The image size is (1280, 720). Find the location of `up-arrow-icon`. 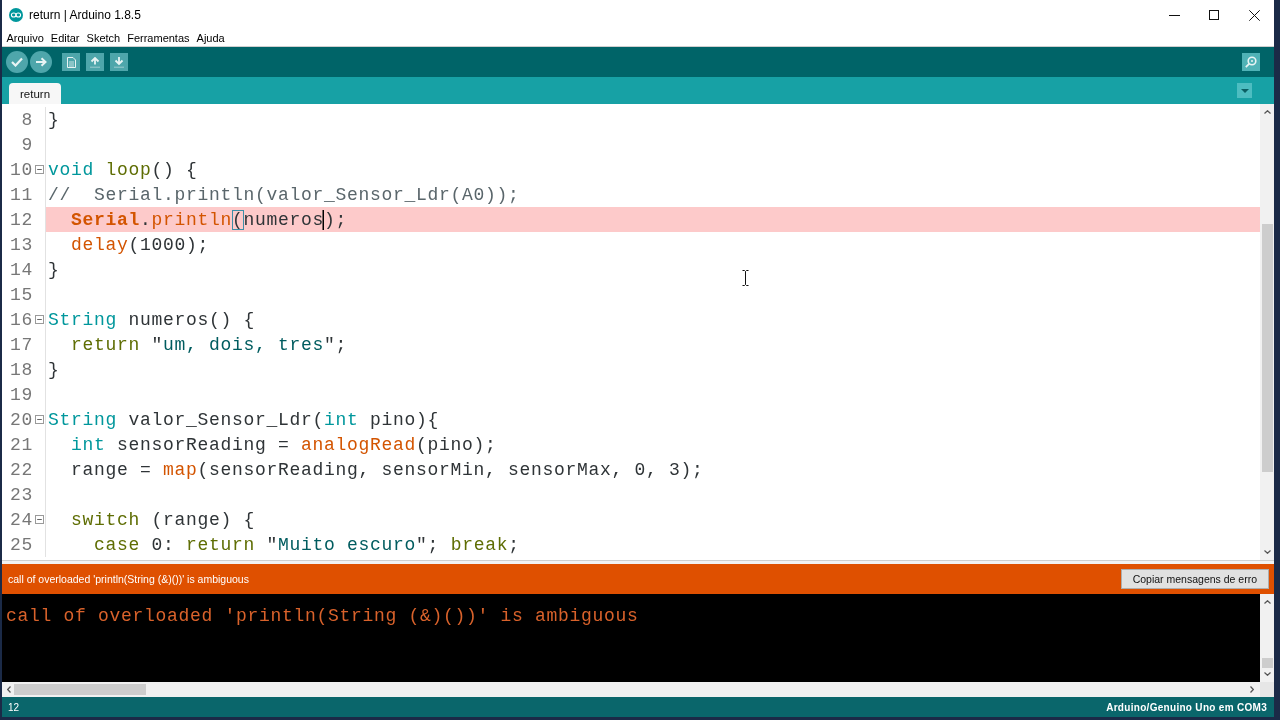

up-arrow-icon is located at coordinates (95, 62).